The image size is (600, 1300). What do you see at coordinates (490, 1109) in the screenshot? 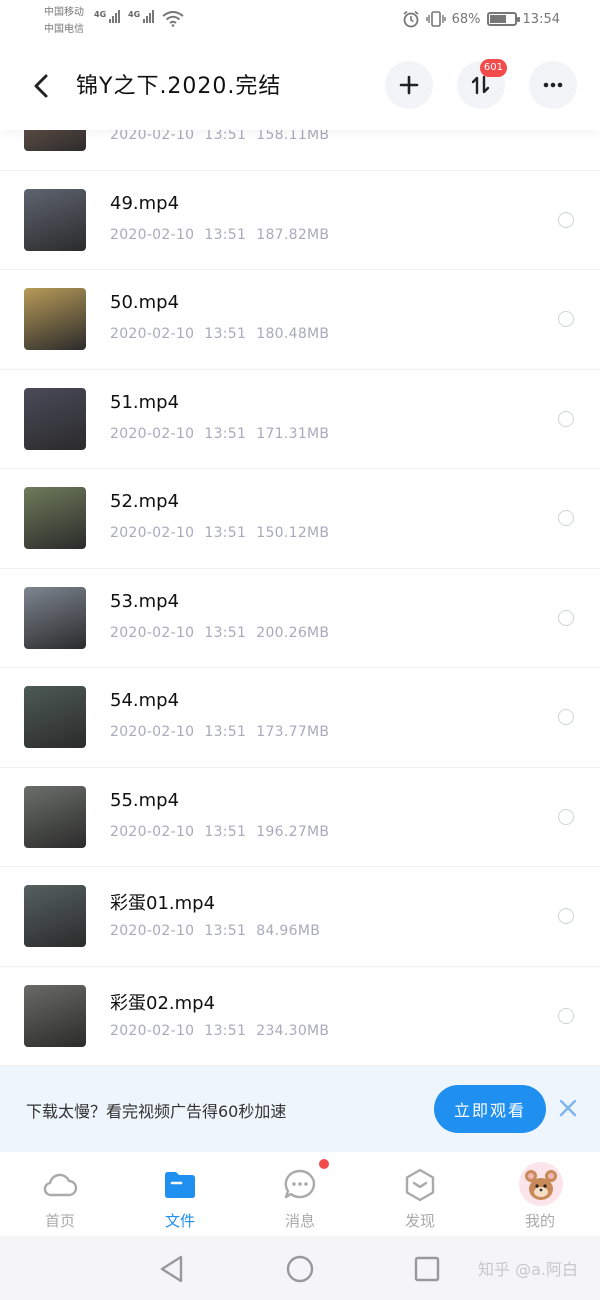
I see `watch-now-button: 立即观看` at bounding box center [490, 1109].